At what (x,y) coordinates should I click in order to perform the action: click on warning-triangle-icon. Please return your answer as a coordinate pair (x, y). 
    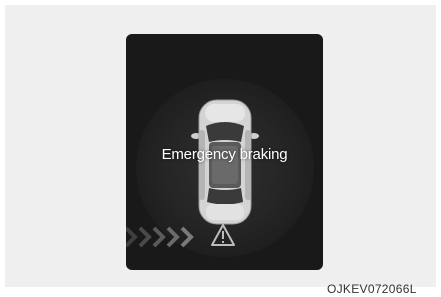
    Looking at the image, I should click on (223, 235).